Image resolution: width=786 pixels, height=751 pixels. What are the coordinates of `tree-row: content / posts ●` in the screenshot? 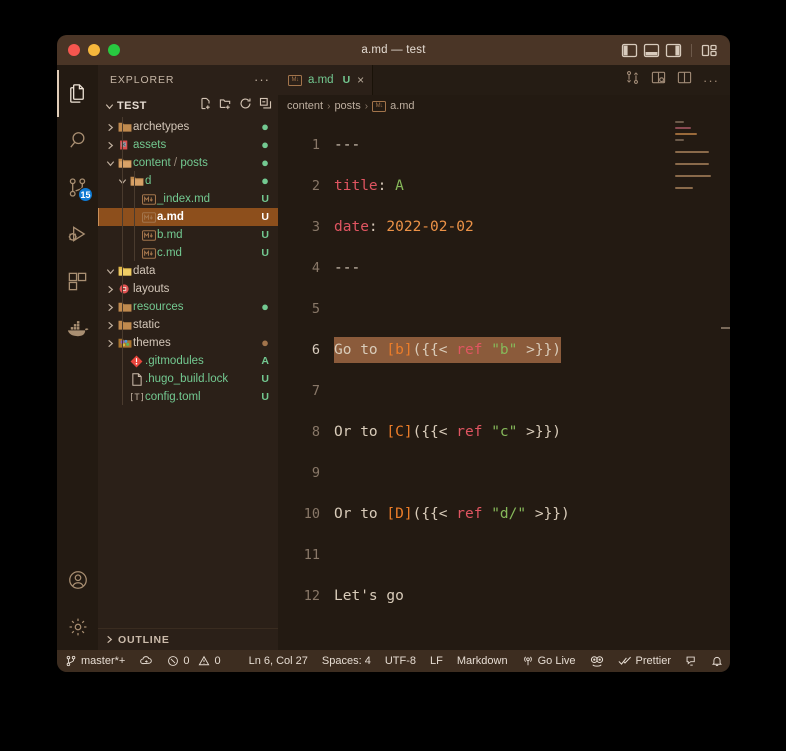 It's located at (188, 163).